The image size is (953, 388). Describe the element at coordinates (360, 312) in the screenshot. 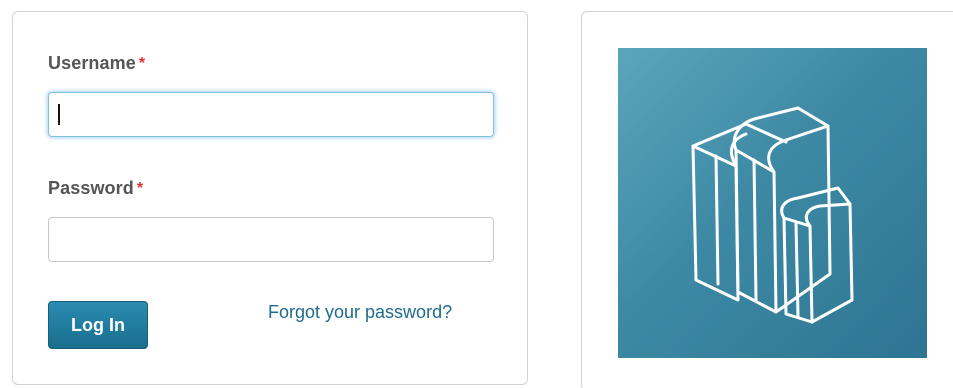

I see `forgot-password-link: Forgot your password?` at that location.